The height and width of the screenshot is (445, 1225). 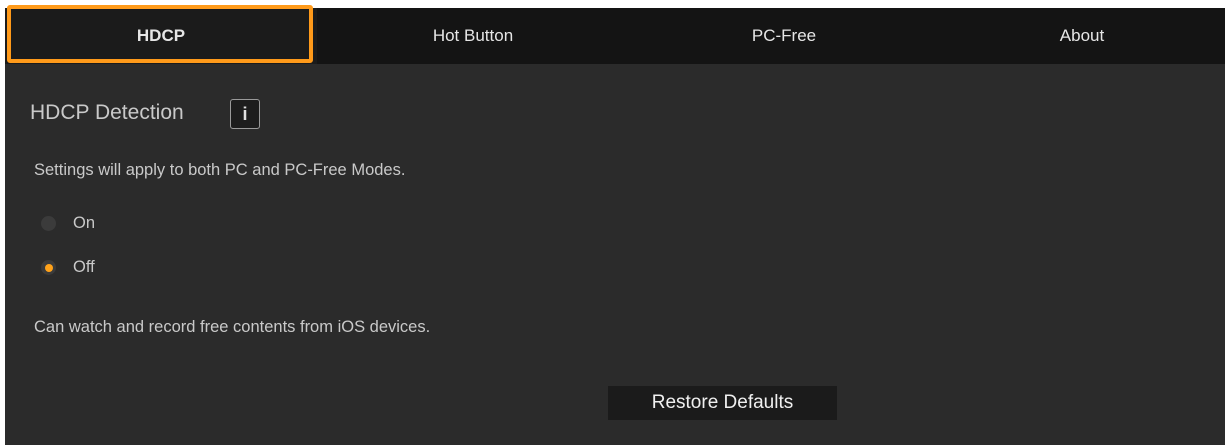 I want to click on tab-pc-free: PC-Free, so click(x=784, y=36).